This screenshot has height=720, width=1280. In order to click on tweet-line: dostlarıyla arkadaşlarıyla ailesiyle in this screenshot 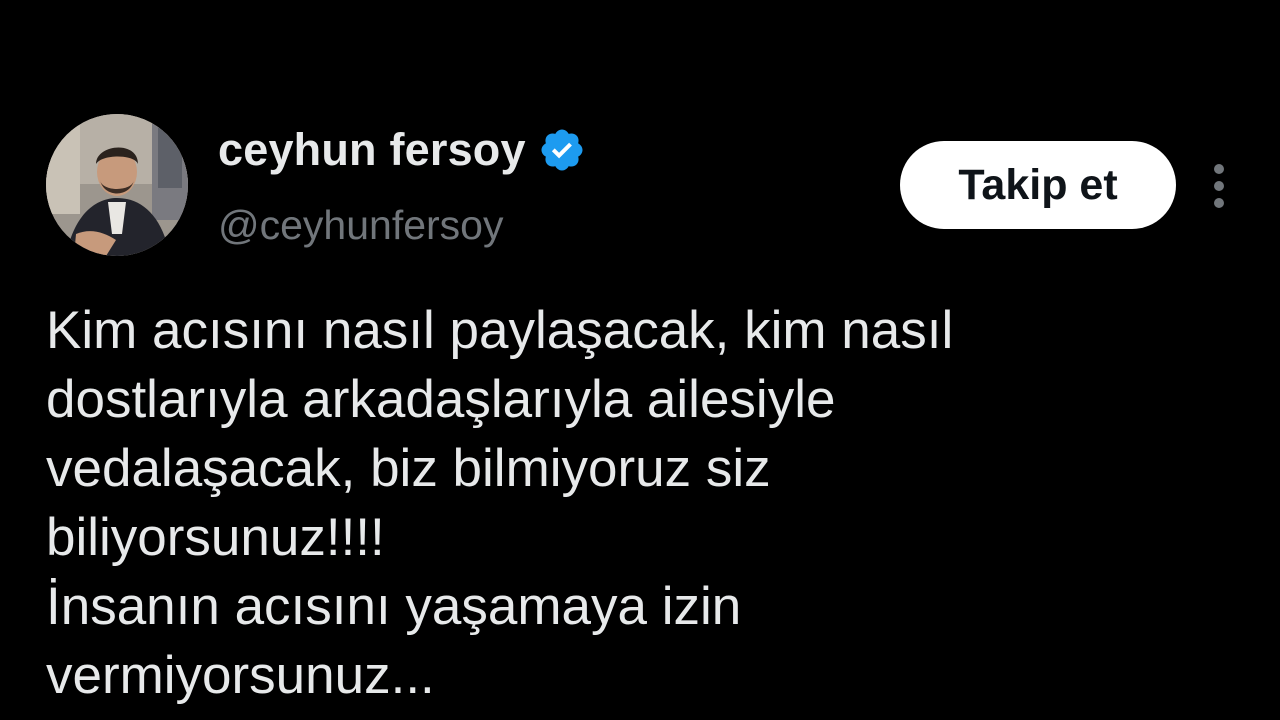, I will do `click(441, 399)`.